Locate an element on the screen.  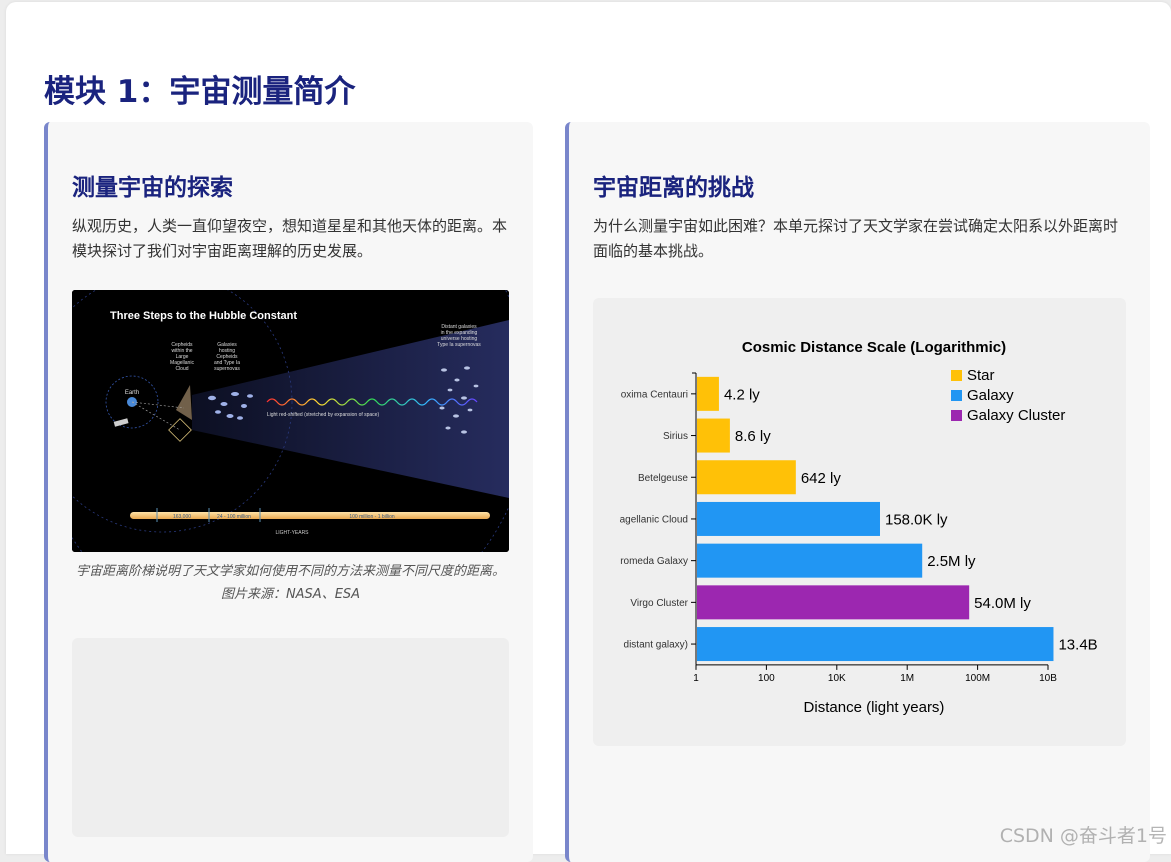
x-tick-label: 100M is located at coordinates (977, 678).